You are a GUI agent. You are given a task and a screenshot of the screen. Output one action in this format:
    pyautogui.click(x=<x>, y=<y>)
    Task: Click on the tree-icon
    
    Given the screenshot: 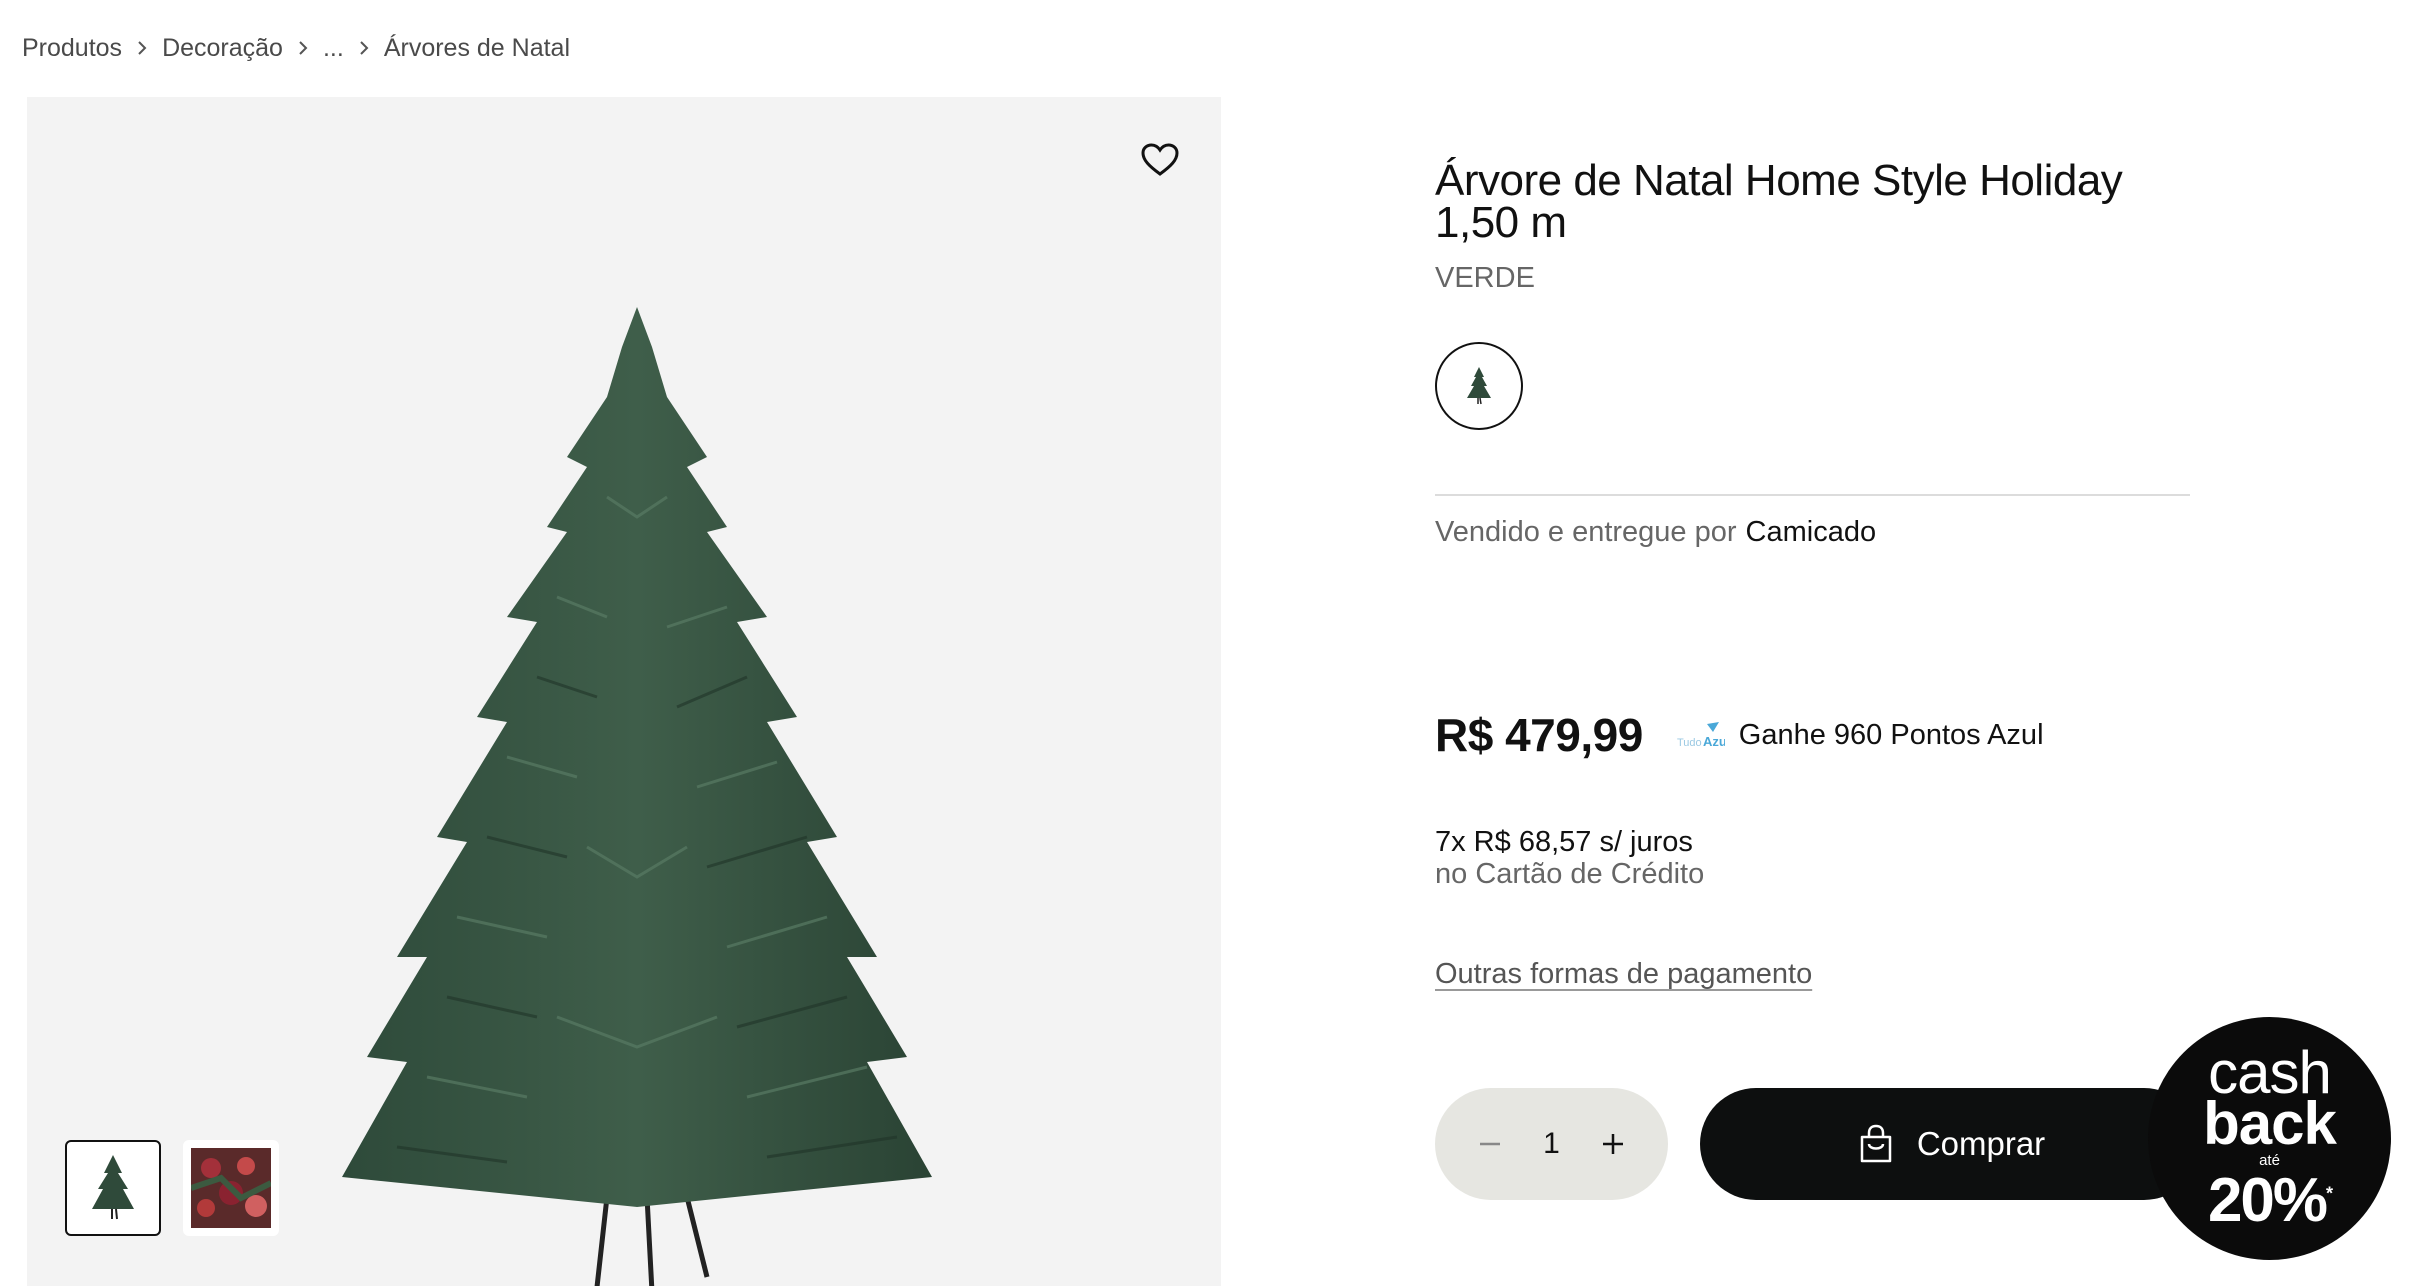 What is the action you would take?
    pyautogui.click(x=1479, y=386)
    